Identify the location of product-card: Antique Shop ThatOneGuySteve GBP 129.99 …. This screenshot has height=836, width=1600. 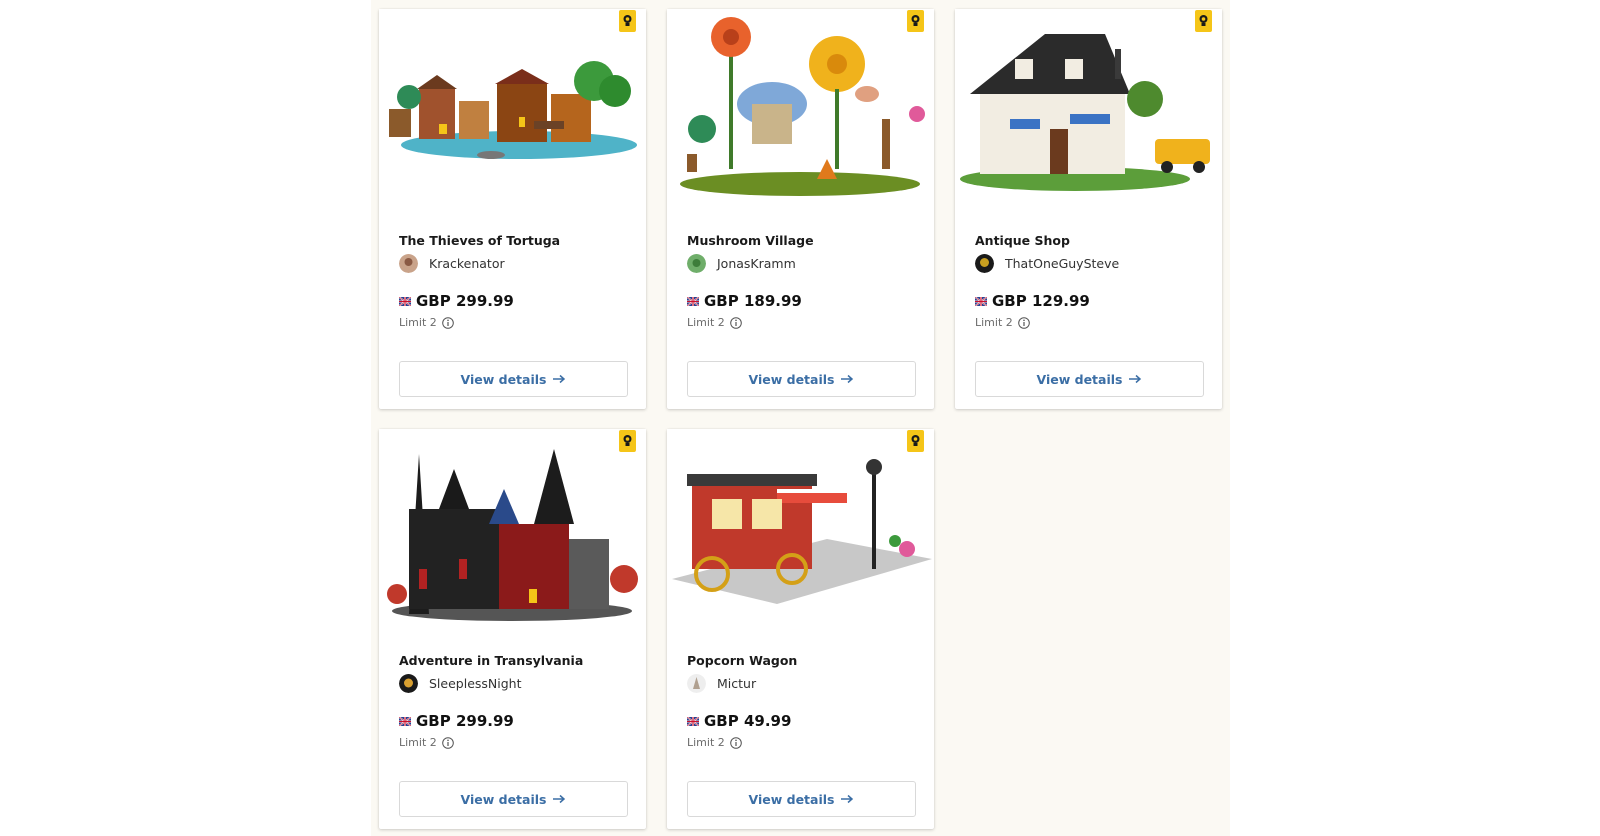
(1088, 209).